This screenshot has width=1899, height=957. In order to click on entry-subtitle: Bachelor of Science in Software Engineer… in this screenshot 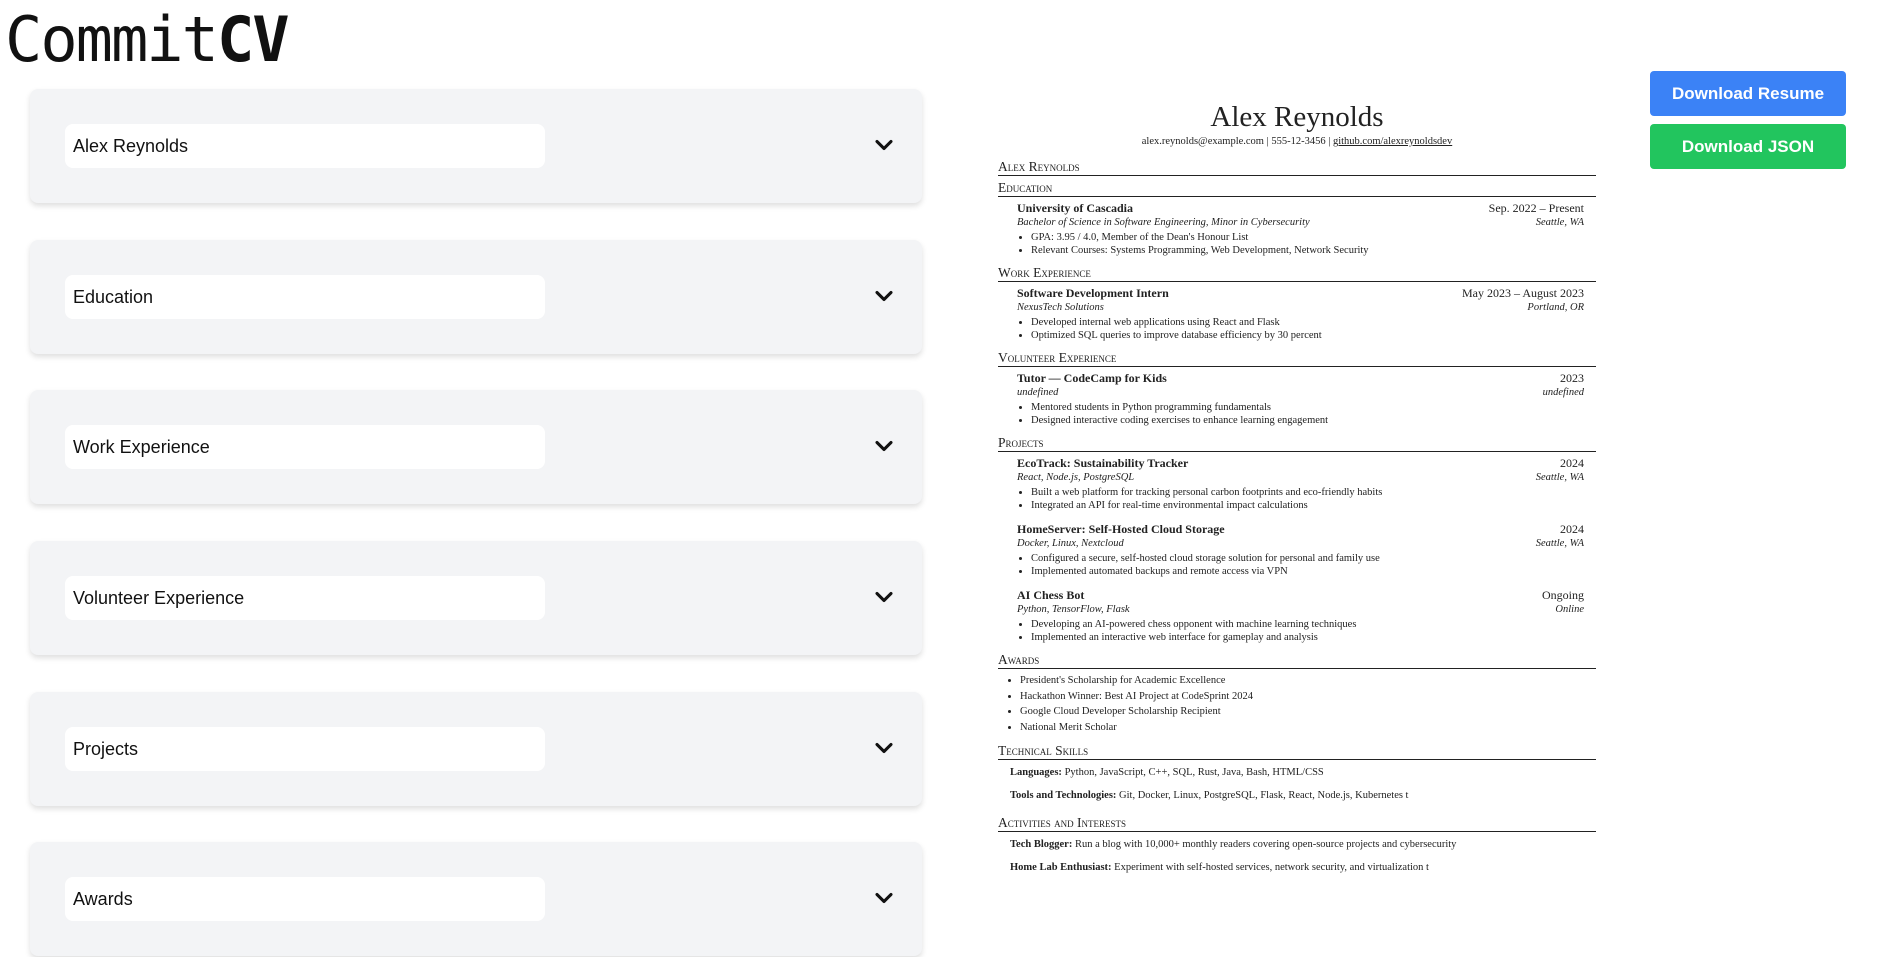, I will do `click(1163, 222)`.